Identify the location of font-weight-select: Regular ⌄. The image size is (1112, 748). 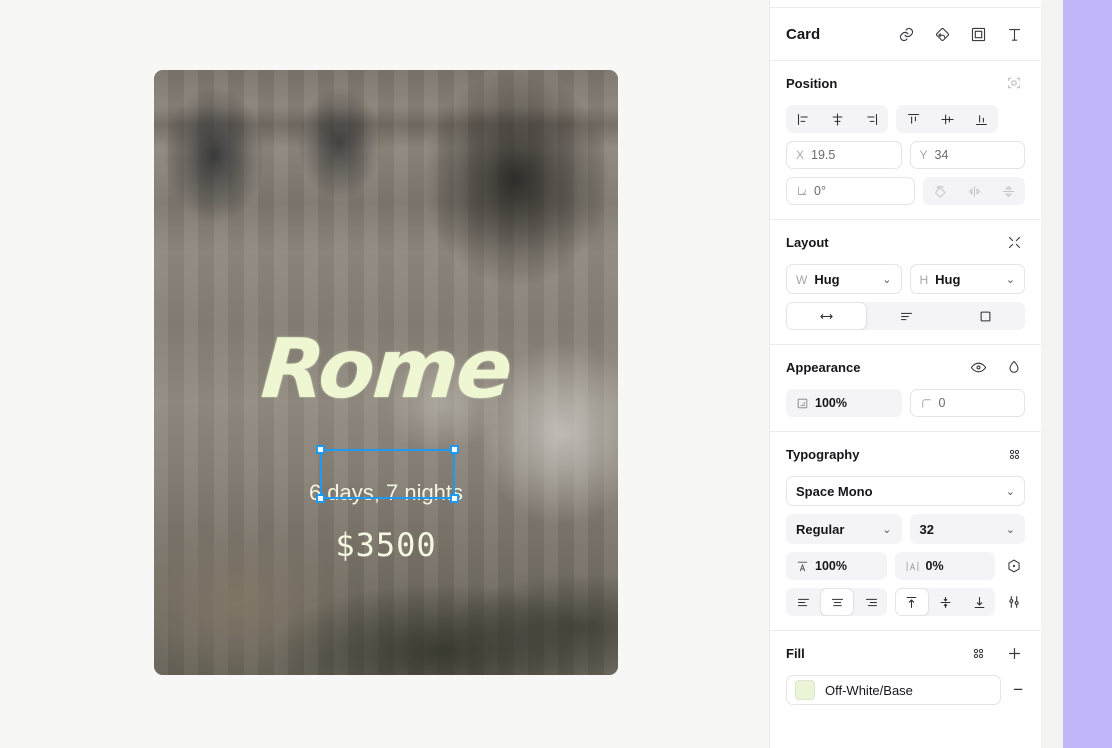
(844, 529).